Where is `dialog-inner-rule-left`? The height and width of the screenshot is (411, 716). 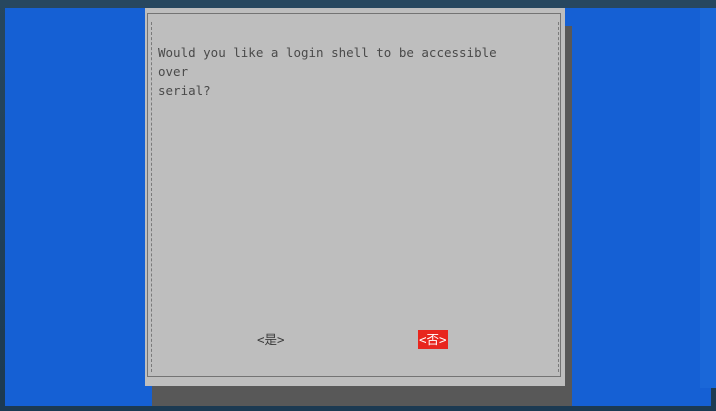 dialog-inner-rule-left is located at coordinates (151, 197).